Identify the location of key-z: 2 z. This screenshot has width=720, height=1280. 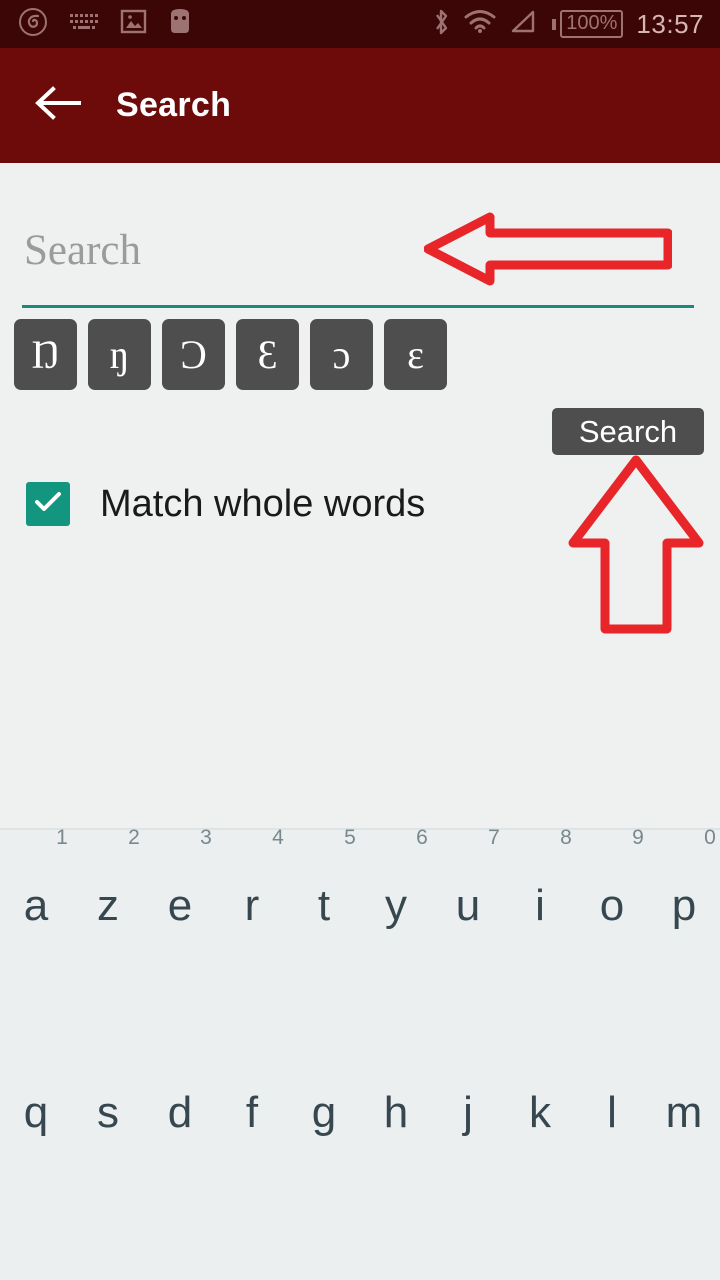
(108, 889).